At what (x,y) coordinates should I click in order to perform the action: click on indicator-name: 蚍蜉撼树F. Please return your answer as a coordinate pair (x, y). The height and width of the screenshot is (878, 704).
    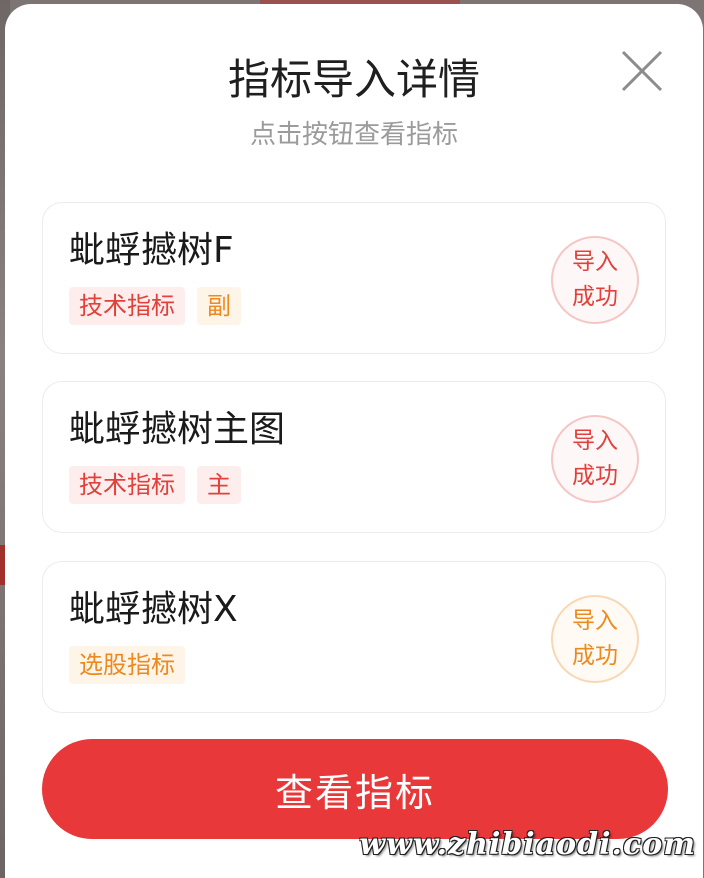
    Looking at the image, I should click on (151, 250).